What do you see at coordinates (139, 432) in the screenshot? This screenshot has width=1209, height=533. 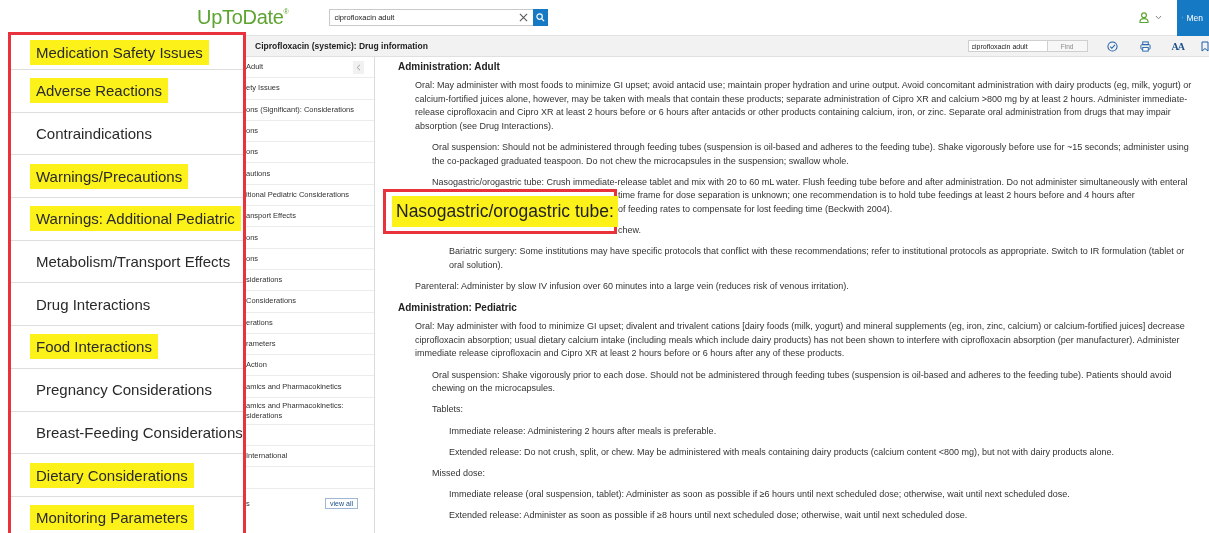 I see `section-label: Breast-Feeding Considerations` at bounding box center [139, 432].